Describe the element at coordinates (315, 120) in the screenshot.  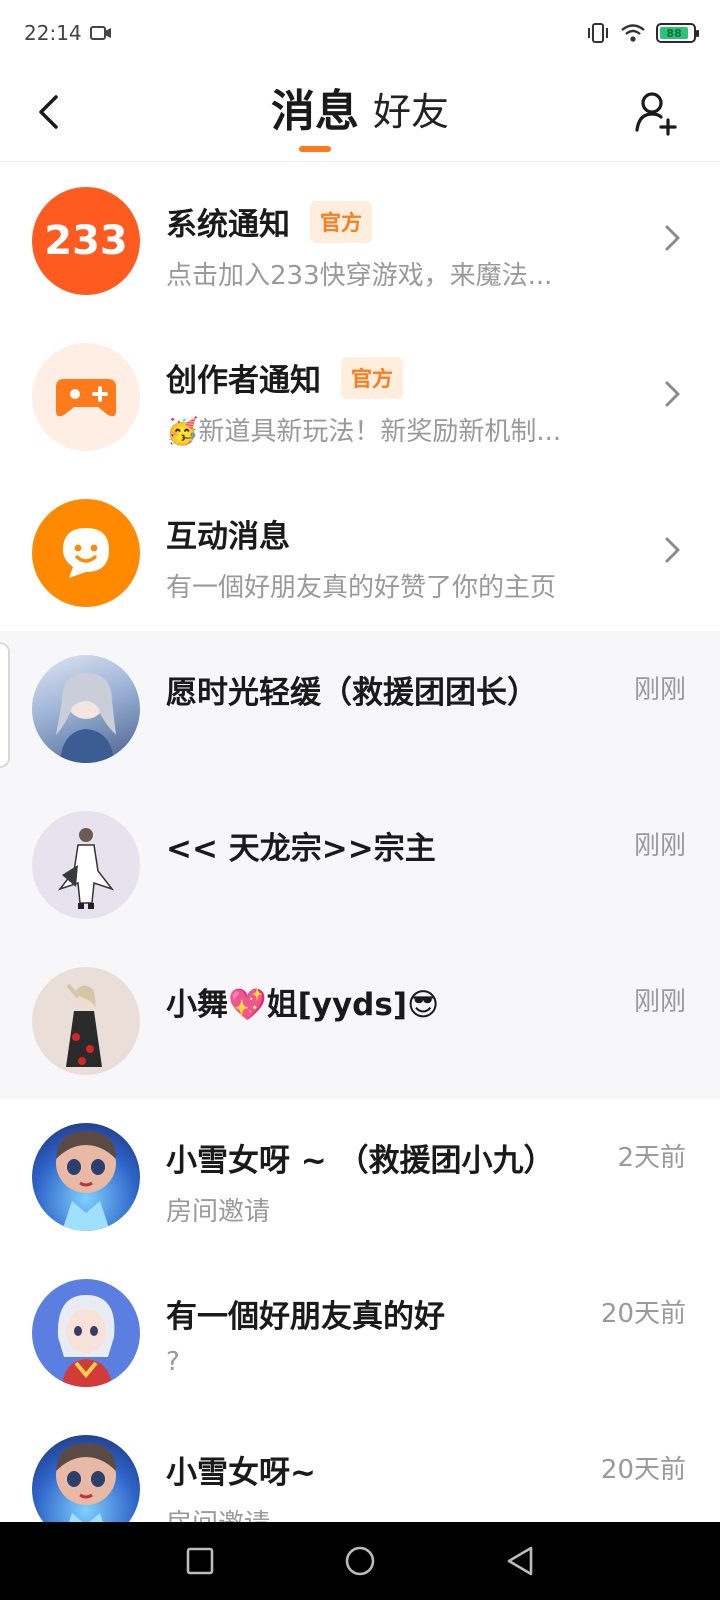
I see `tab-messages: 消息` at that location.